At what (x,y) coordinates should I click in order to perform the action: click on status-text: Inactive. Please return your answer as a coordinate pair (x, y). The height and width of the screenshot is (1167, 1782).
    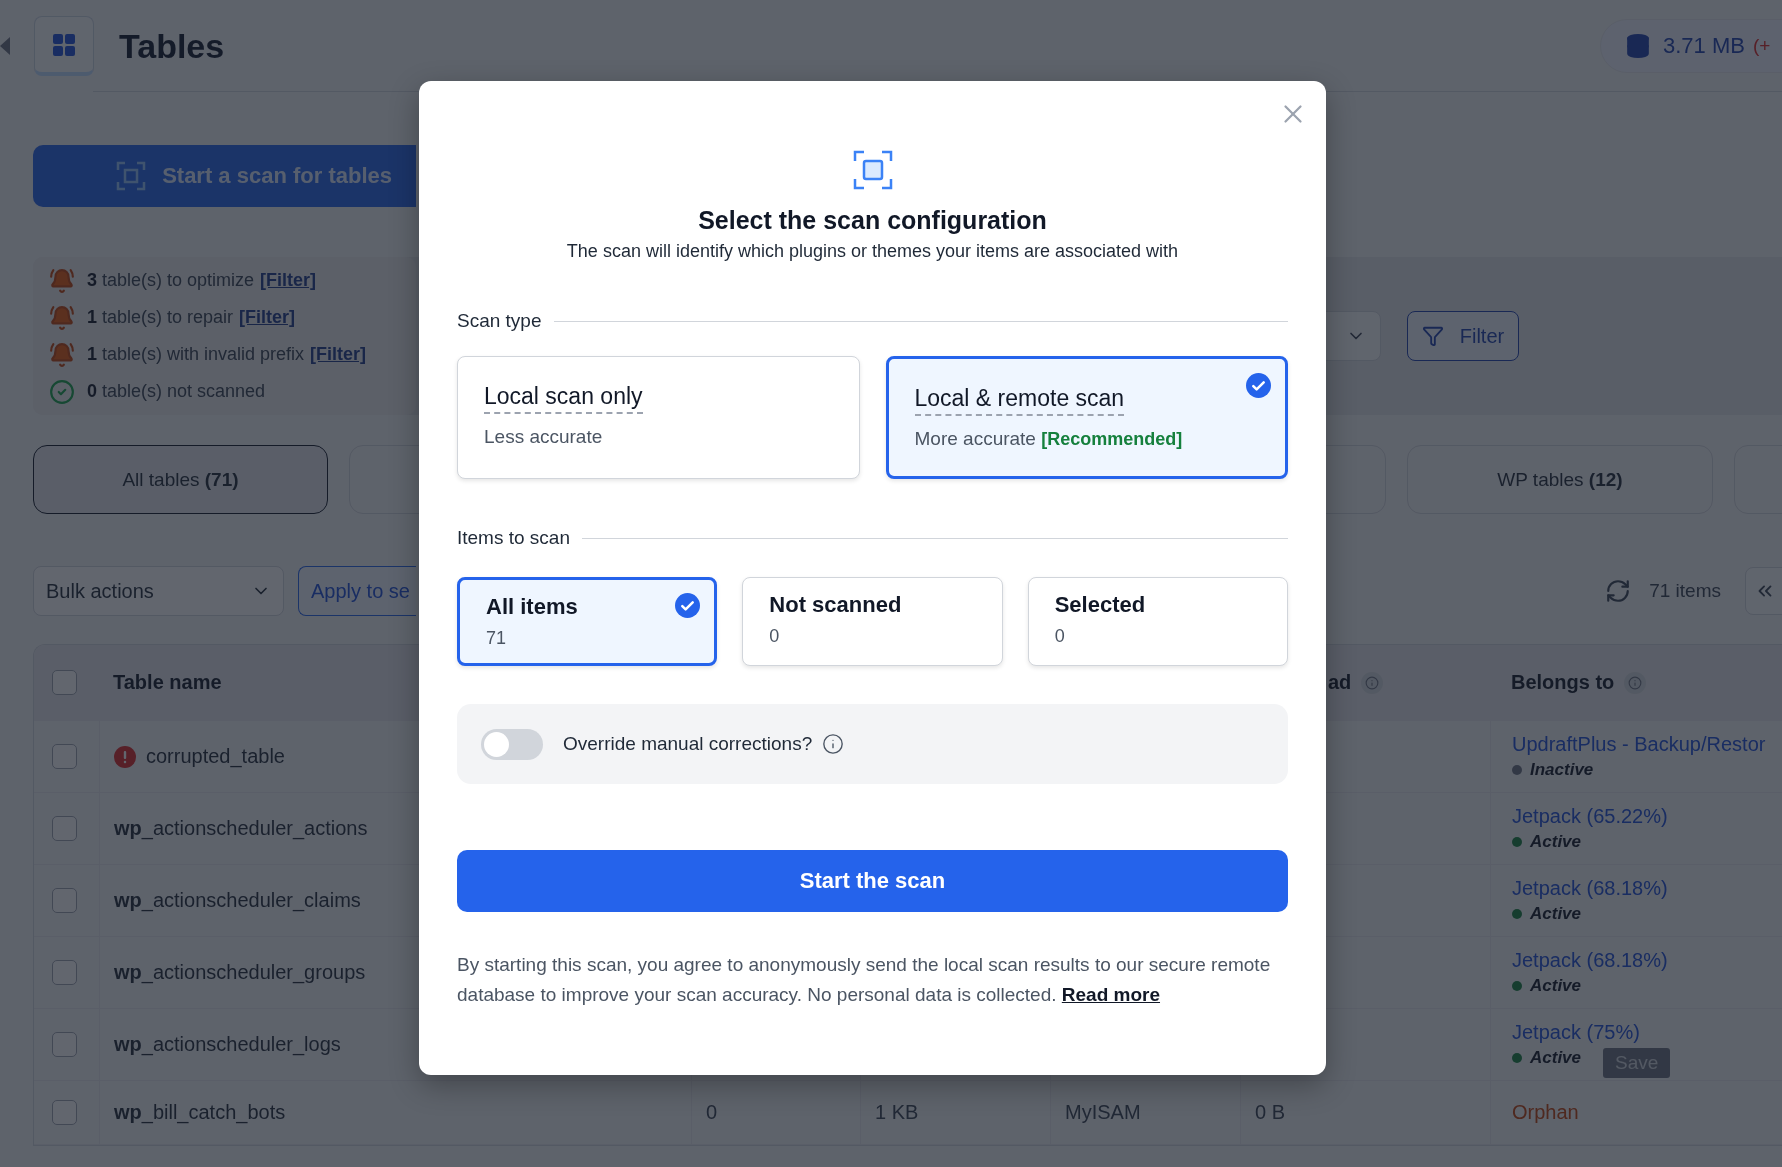
    Looking at the image, I should click on (1562, 770).